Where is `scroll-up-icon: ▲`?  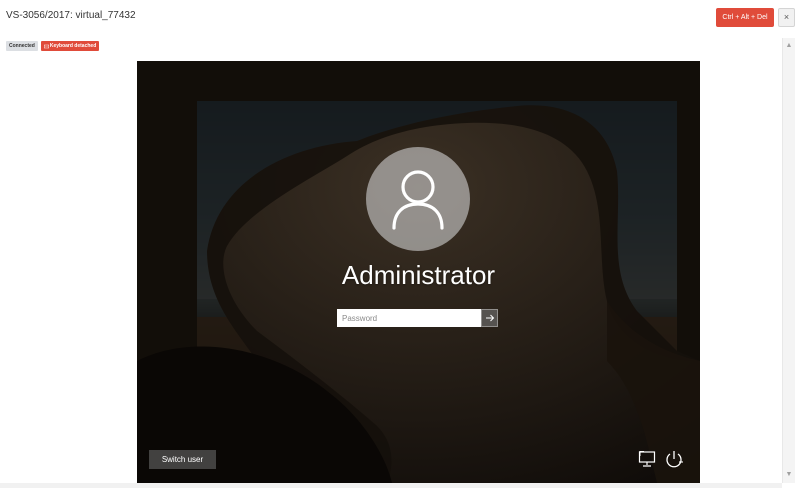
scroll-up-icon: ▲ is located at coordinates (789, 46).